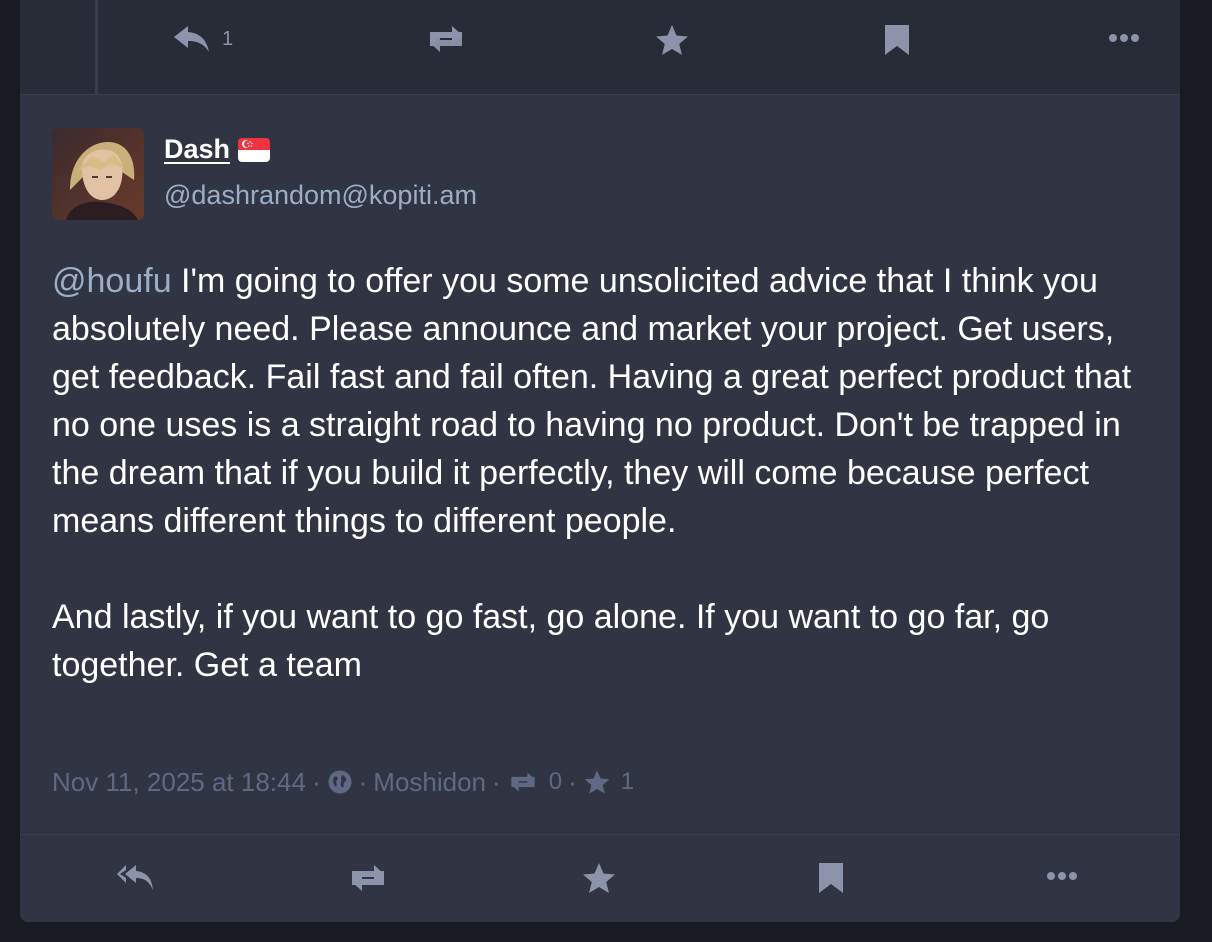 The image size is (1212, 942). I want to click on boost-count: 0, so click(555, 781).